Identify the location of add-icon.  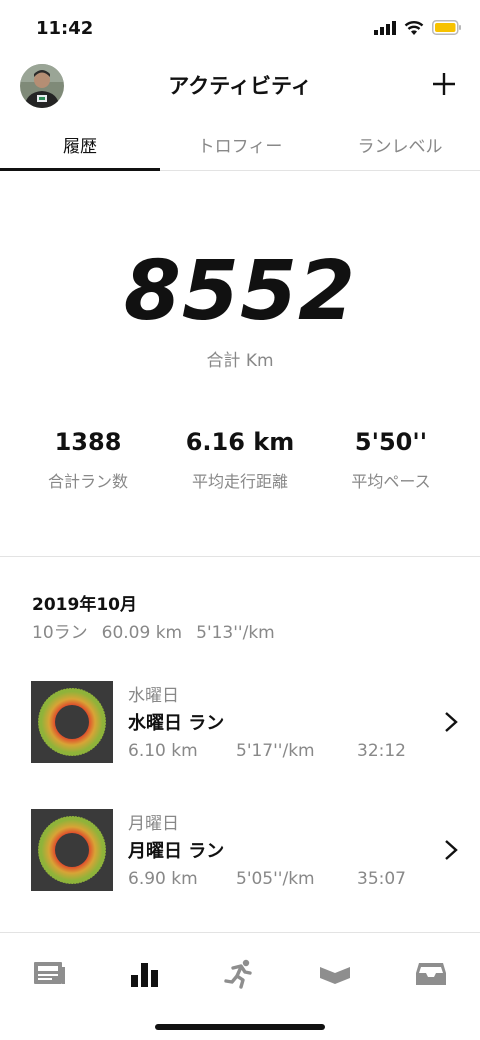
(444, 84).